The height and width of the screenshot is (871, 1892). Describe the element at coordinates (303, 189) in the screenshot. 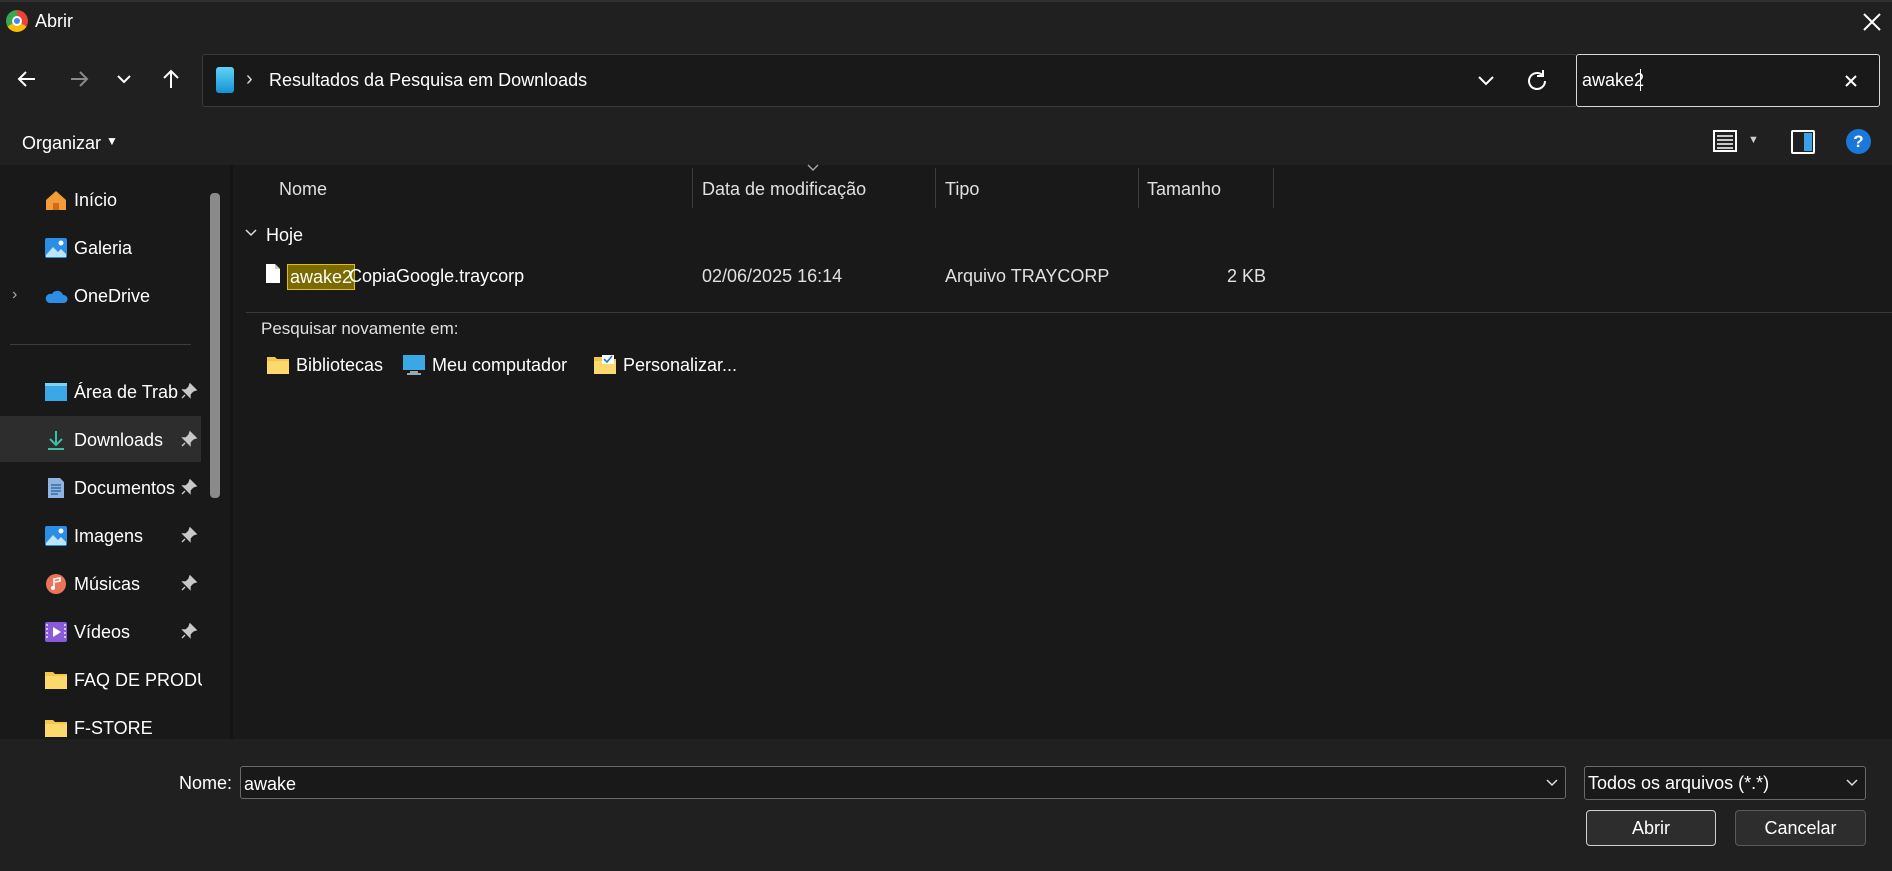

I see `column-name: Nome` at that location.